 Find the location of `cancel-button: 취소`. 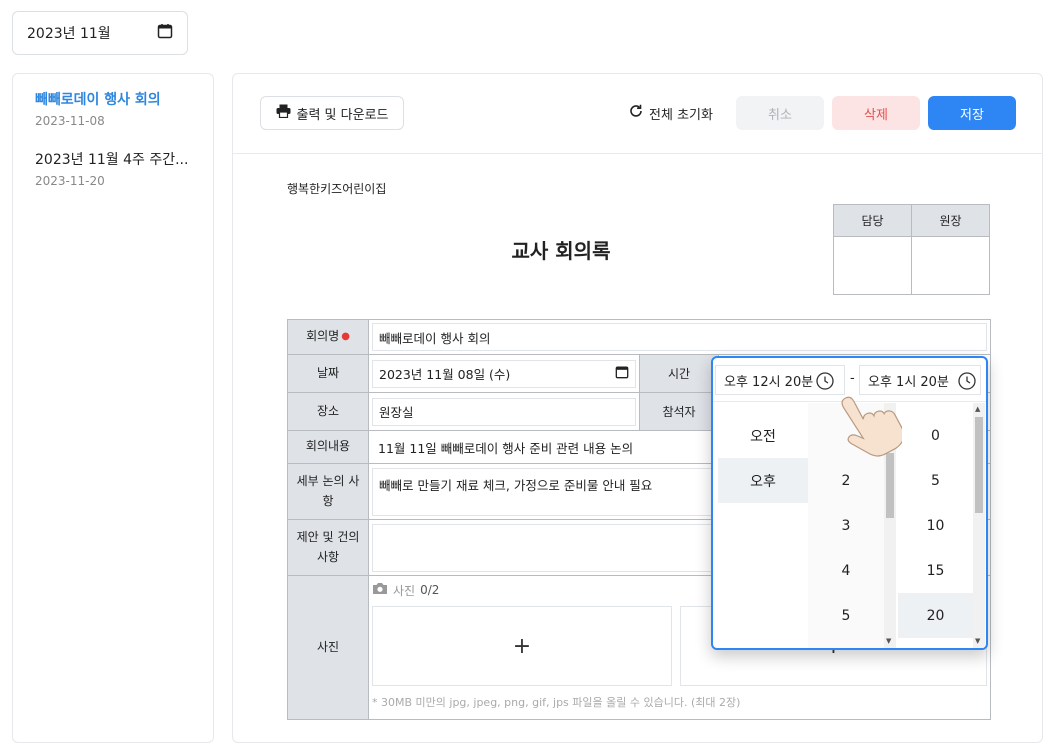

cancel-button: 취소 is located at coordinates (780, 113).